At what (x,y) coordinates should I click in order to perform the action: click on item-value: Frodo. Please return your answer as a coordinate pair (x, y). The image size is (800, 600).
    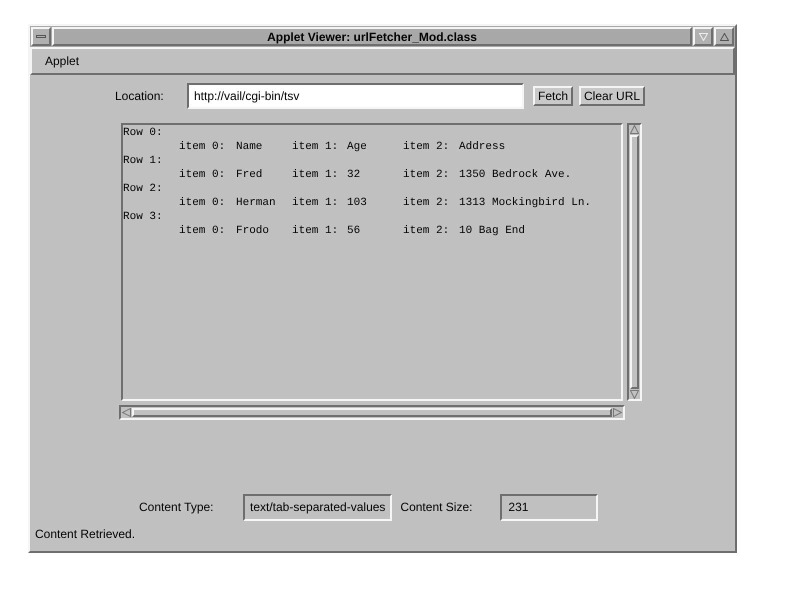
    Looking at the image, I should click on (253, 231).